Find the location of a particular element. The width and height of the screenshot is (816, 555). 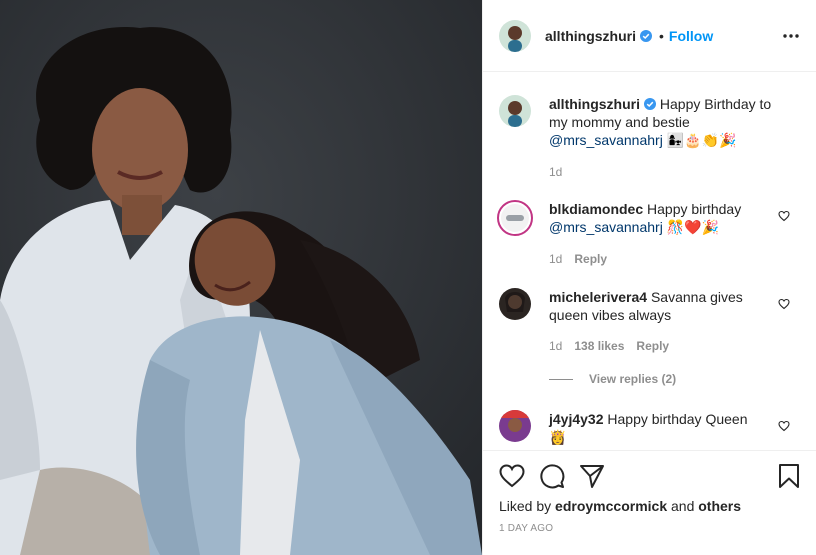

author-username: allthingszhuri is located at coordinates (590, 36).